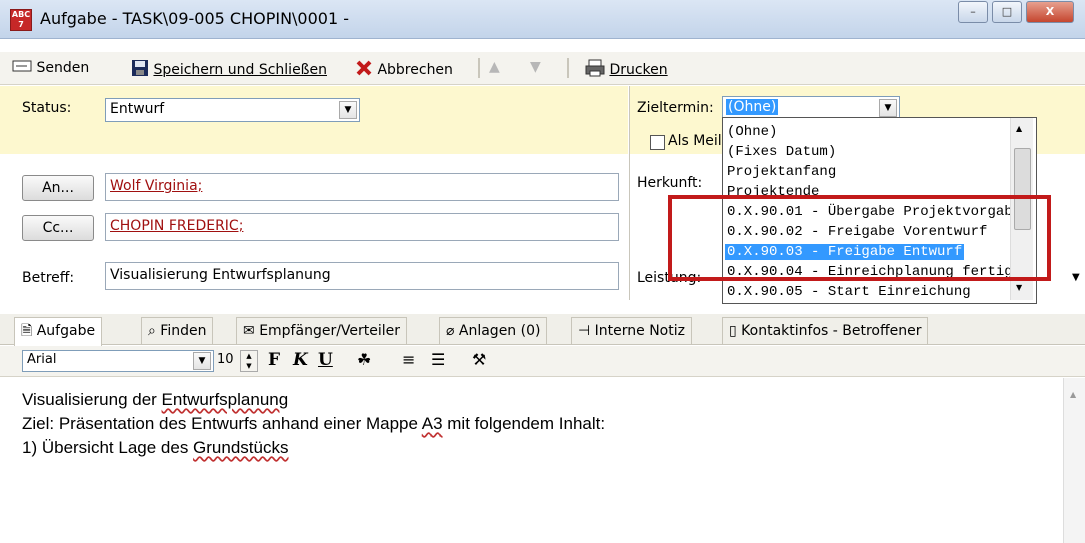 This screenshot has height=543, width=1085. What do you see at coordinates (249, 361) in the screenshot?
I see `size-stepper-icon: ▲ ▼` at bounding box center [249, 361].